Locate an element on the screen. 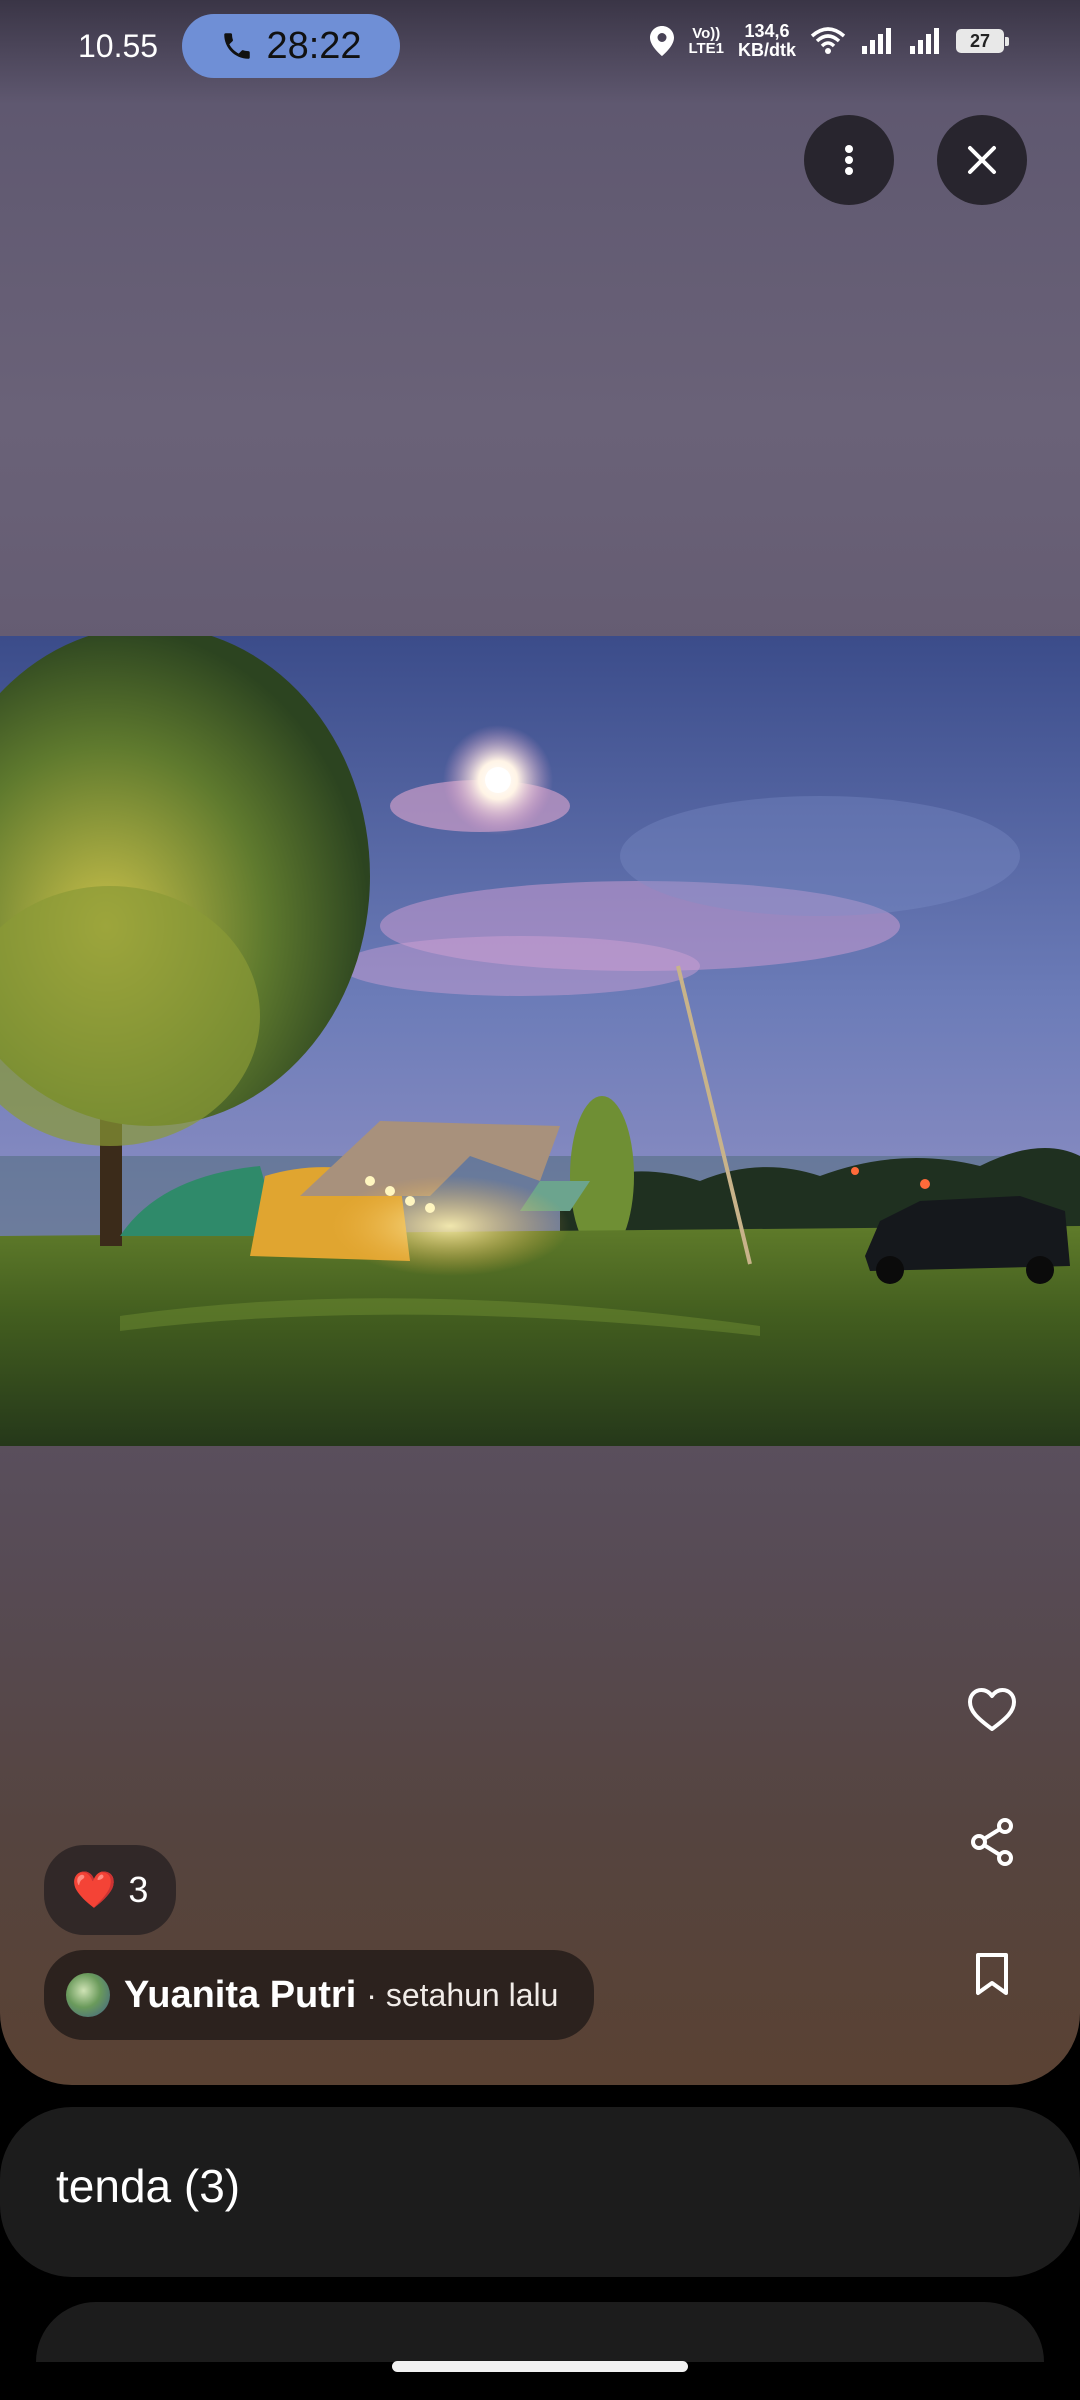 This screenshot has height=2400, width=1080. wifi-icon is located at coordinates (828, 41).